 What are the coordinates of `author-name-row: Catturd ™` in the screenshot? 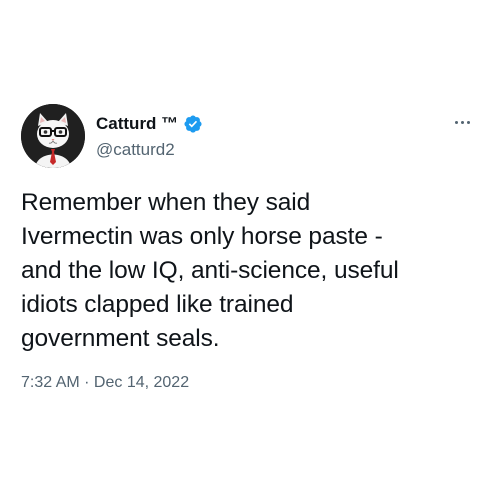 It's located at (149, 124).